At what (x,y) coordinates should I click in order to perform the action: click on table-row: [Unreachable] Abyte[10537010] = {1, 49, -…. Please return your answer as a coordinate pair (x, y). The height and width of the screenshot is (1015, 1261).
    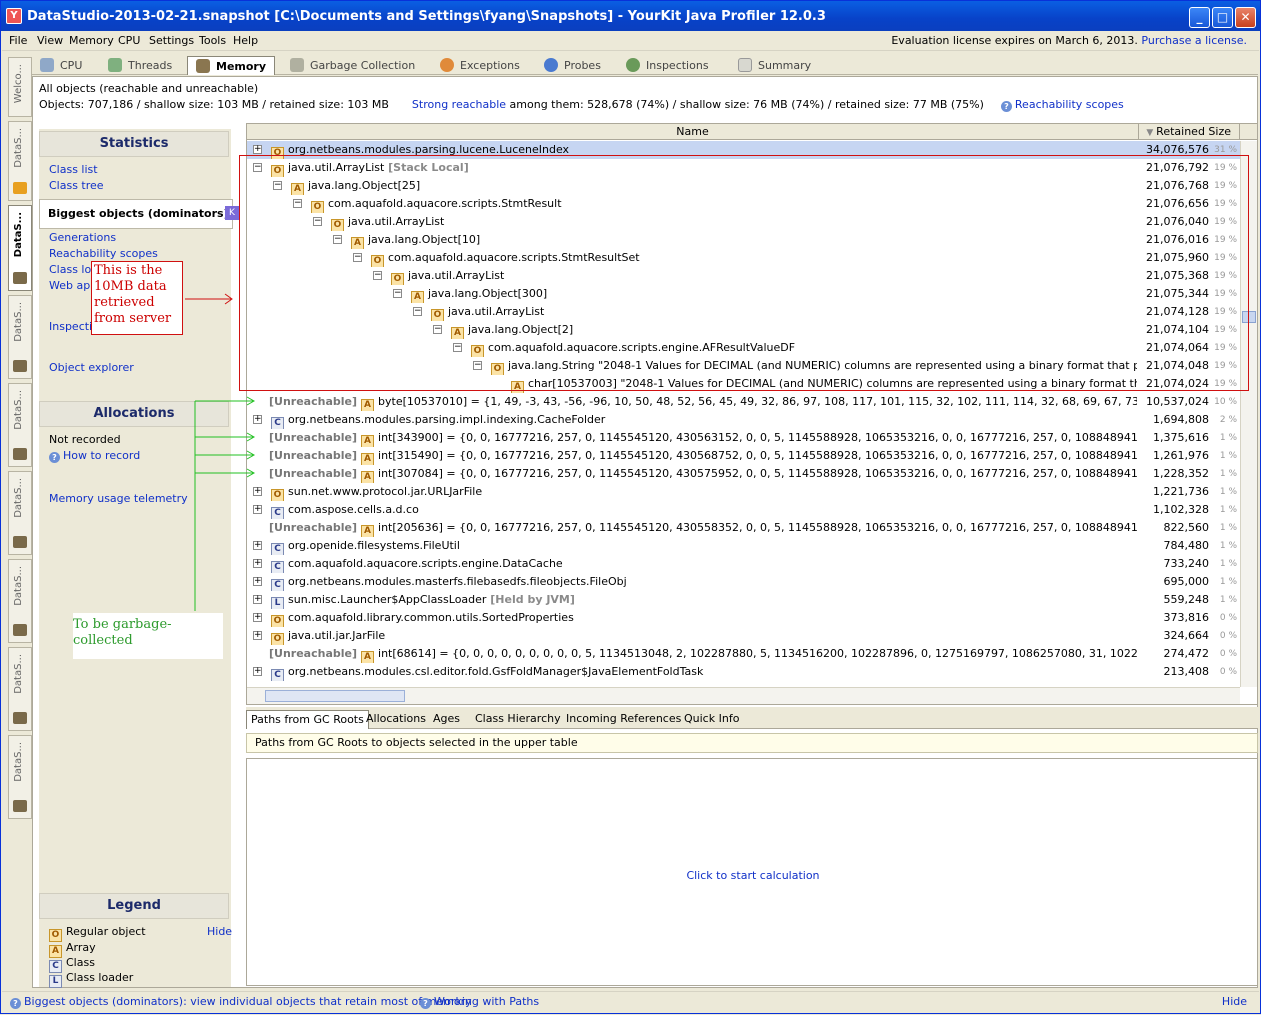
    Looking at the image, I should click on (743, 402).